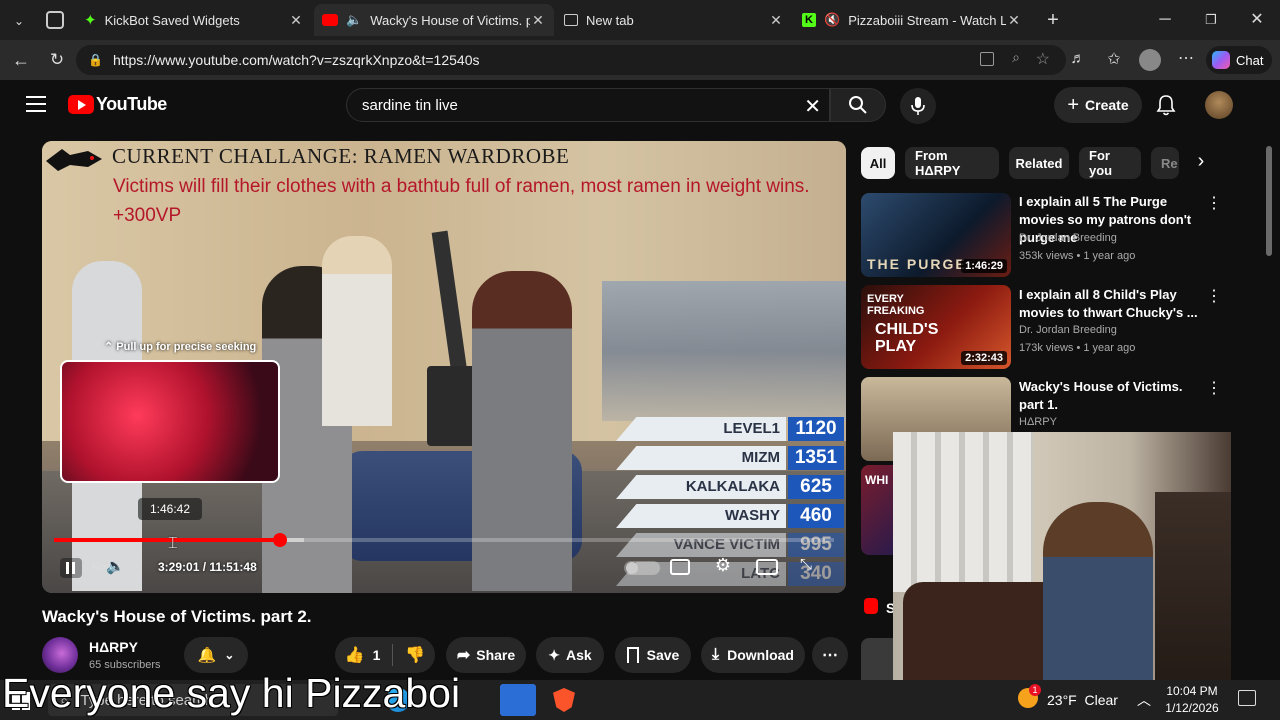 This screenshot has height=720, width=1280. I want to click on ask-button: ✦ Ask, so click(570, 655).